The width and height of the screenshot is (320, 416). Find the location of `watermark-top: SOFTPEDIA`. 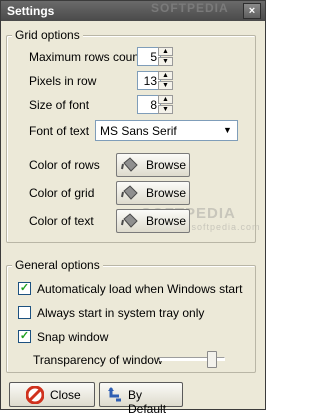

watermark-top: SOFTPEDIA is located at coordinates (190, 8).